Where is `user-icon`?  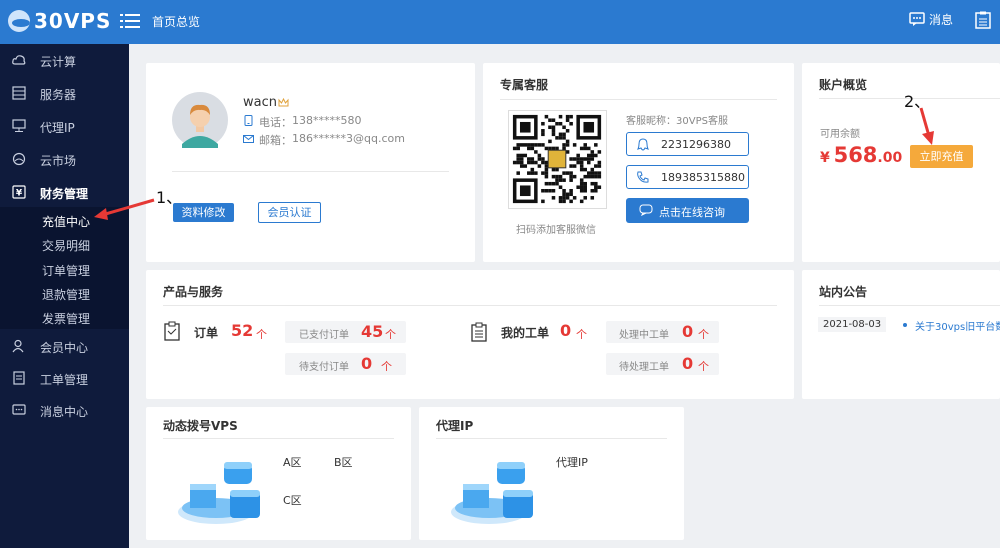 user-icon is located at coordinates (18, 346).